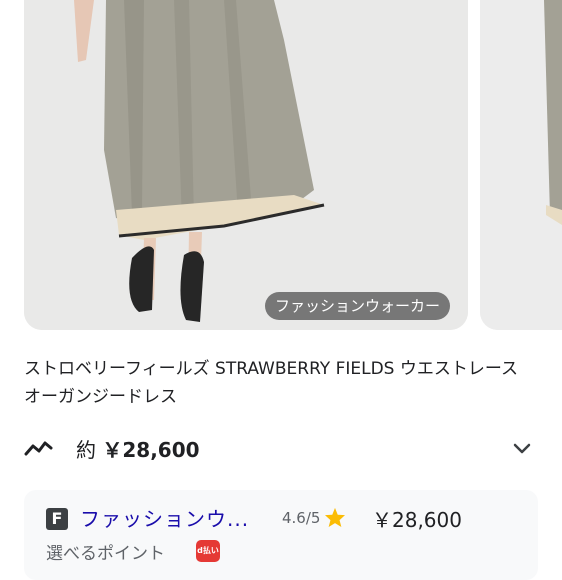  Describe the element at coordinates (281, 535) in the screenshot. I see `seller-offer-card: F ファッションウ... 4.6/5 ￥28,600 選べるポイント d払い` at that location.